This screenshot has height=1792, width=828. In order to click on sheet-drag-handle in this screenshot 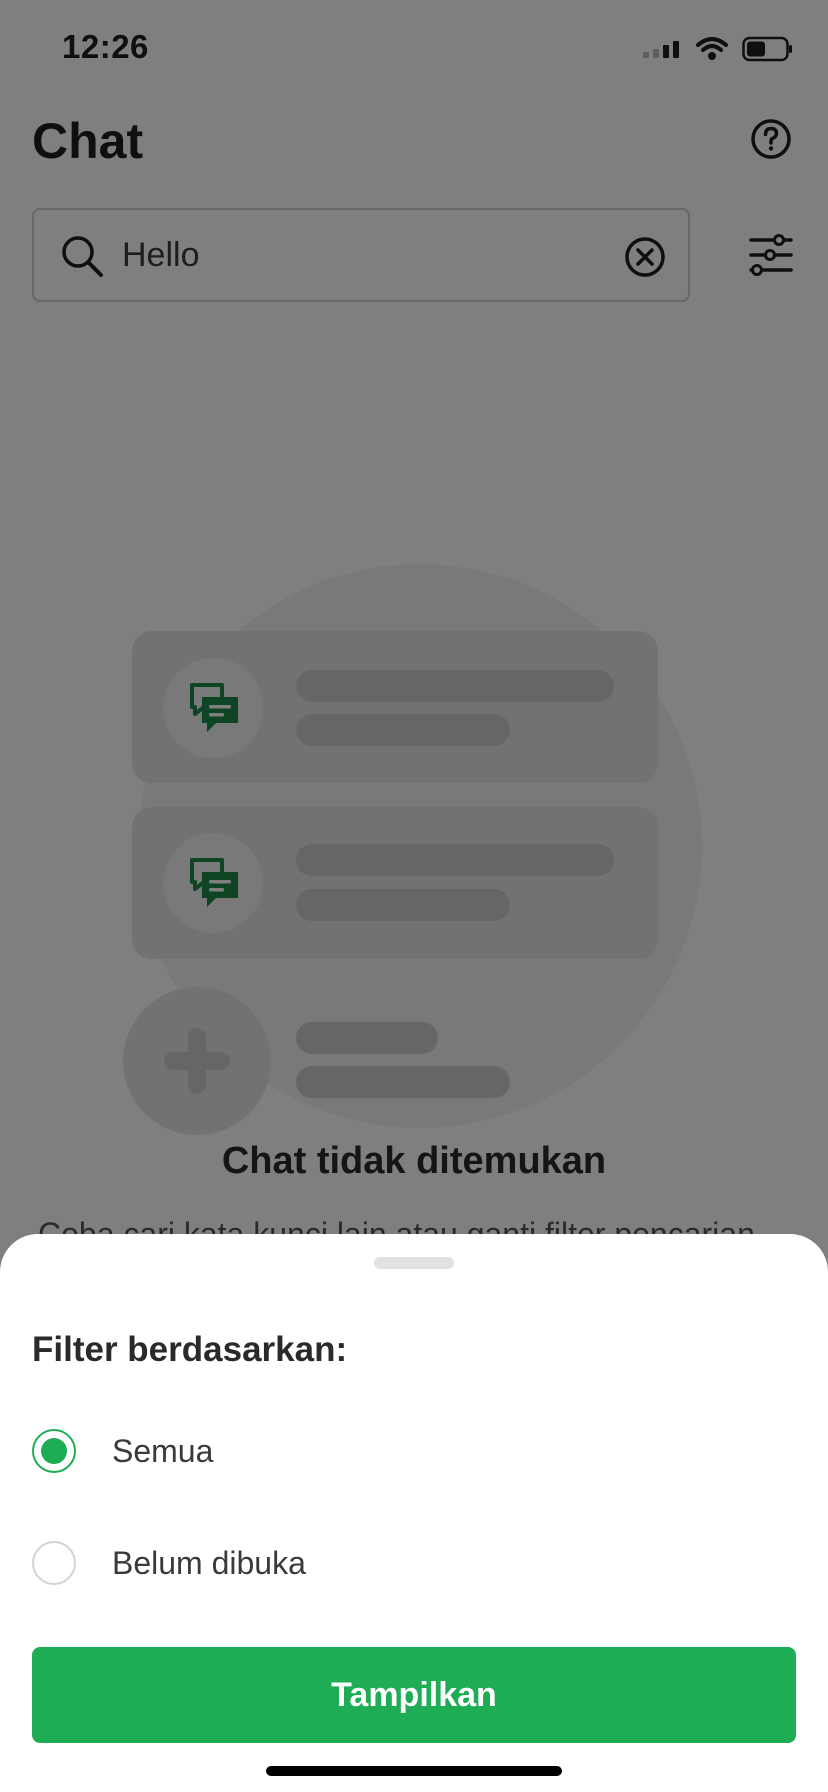, I will do `click(414, 1263)`.